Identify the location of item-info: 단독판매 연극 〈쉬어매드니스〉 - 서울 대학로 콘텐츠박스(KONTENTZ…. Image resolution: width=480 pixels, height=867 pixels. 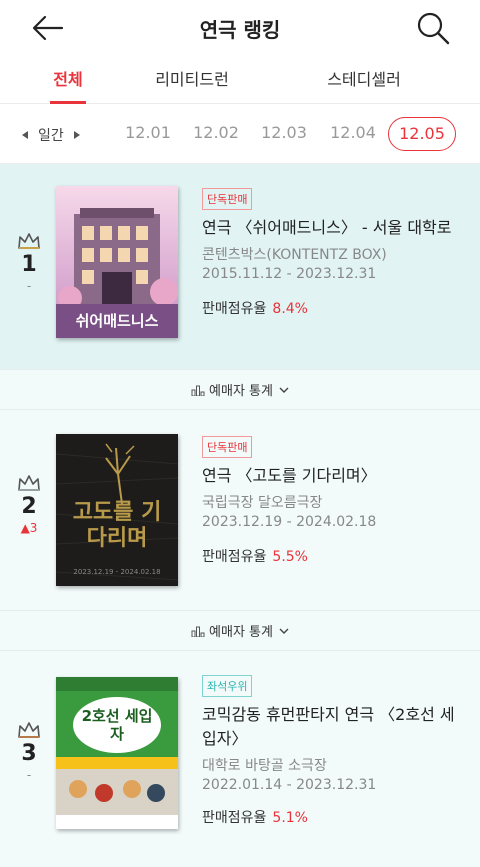
(331, 253).